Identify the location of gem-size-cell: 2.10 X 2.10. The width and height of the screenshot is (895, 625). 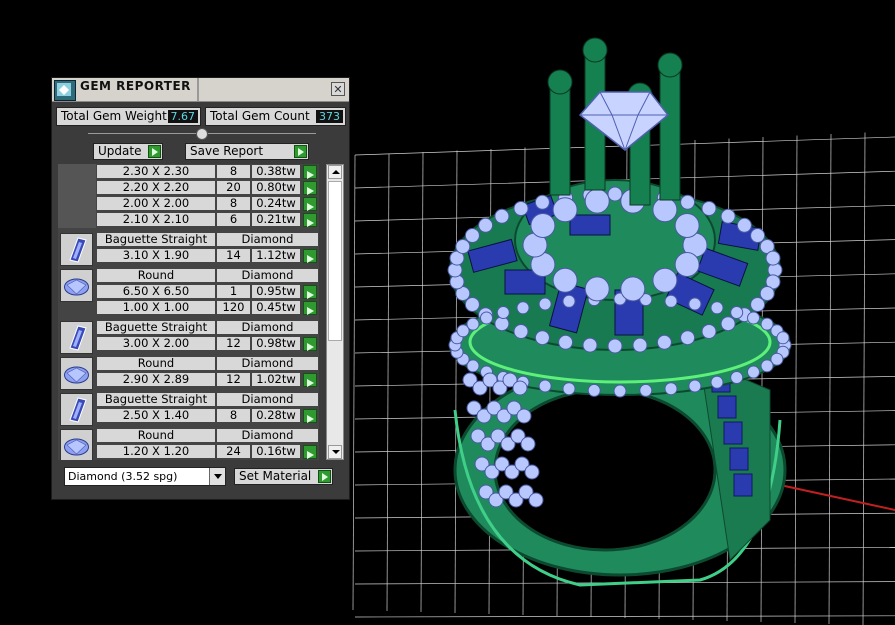
(156, 219).